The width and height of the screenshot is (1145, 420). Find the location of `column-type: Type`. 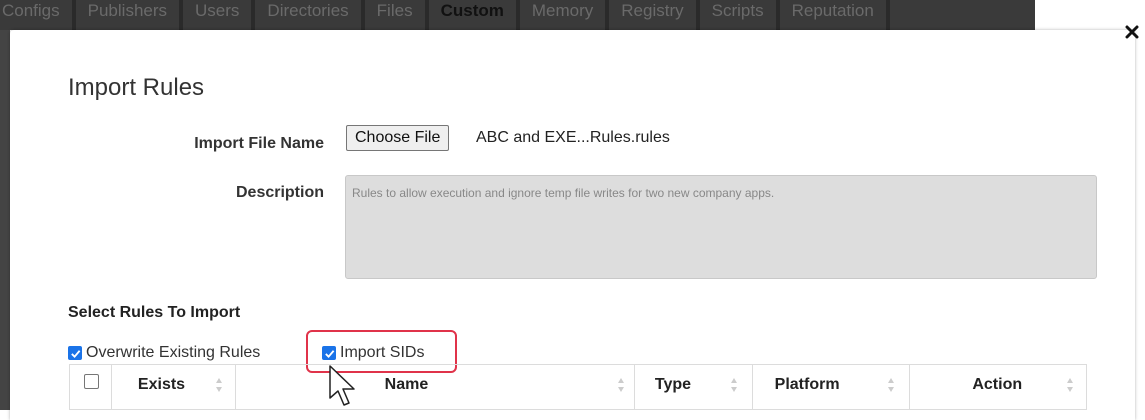

column-type: Type is located at coordinates (694, 387).